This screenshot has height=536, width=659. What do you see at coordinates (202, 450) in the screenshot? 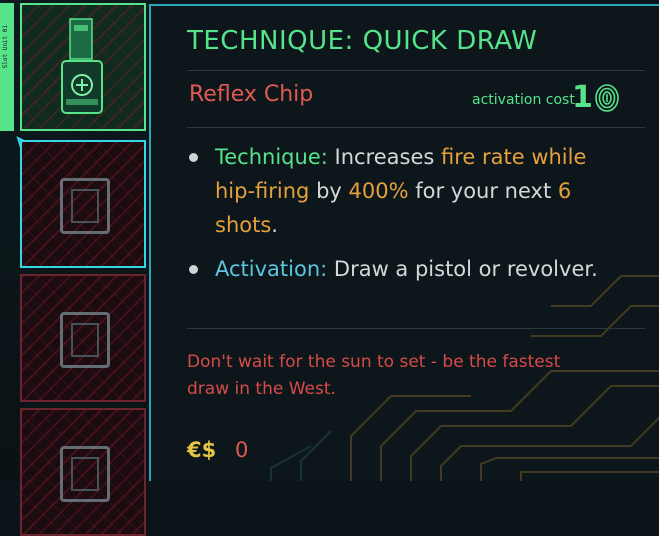
I see `eurodollar-icon: €$` at bounding box center [202, 450].